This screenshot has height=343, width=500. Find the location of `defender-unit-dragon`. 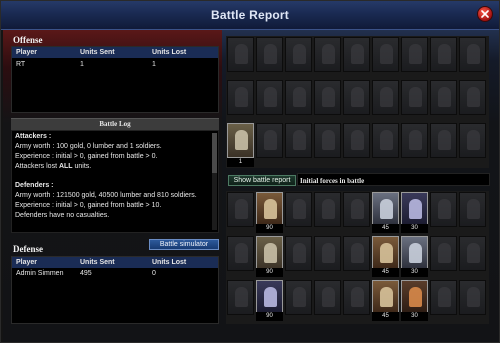

defender-unit-dragon is located at coordinates (414, 297).